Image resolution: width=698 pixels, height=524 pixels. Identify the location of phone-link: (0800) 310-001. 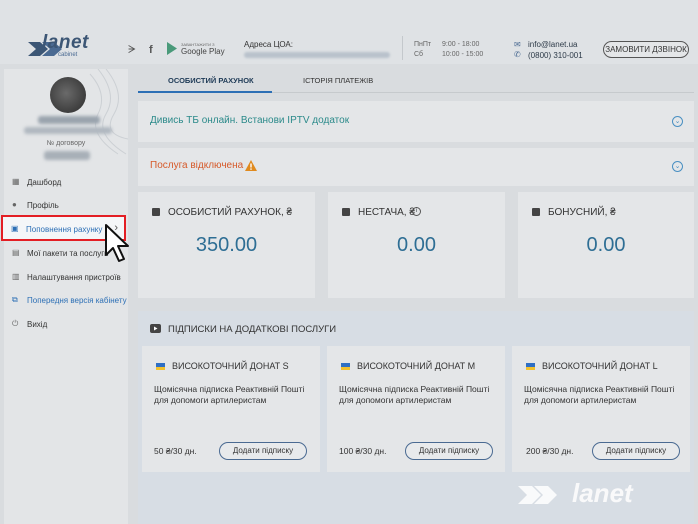
(555, 55).